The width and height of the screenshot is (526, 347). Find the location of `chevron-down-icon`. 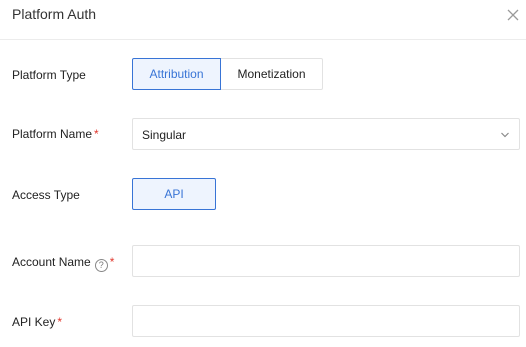

chevron-down-icon is located at coordinates (505, 135).